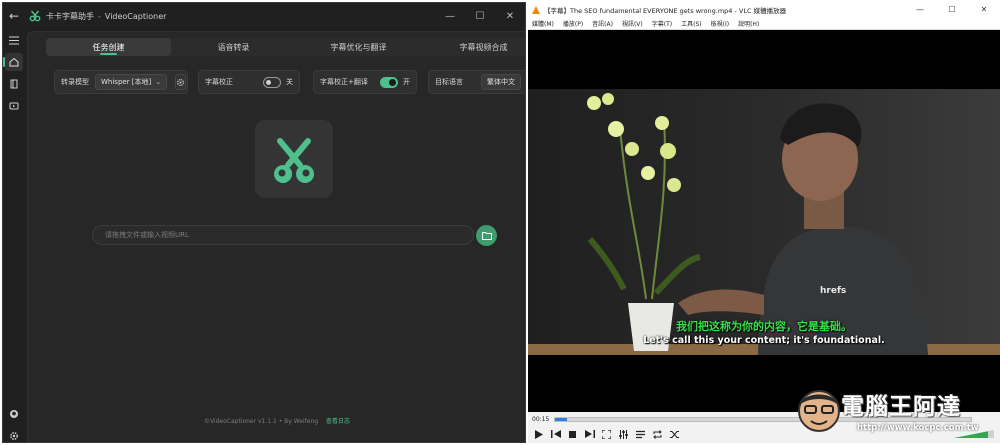  Describe the element at coordinates (543, 23) in the screenshot. I see `menu-media: 媒體(M)` at that location.